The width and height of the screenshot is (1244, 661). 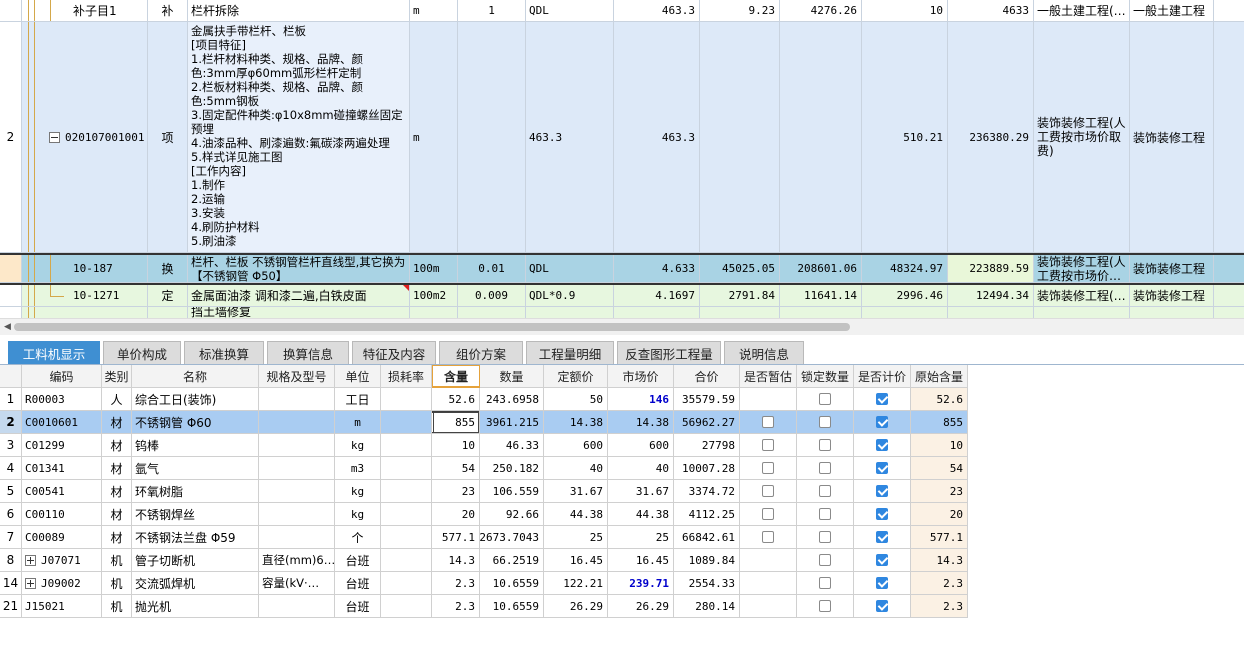 What do you see at coordinates (641, 537) in the screenshot?
I see `market-price-cell: 25` at bounding box center [641, 537].